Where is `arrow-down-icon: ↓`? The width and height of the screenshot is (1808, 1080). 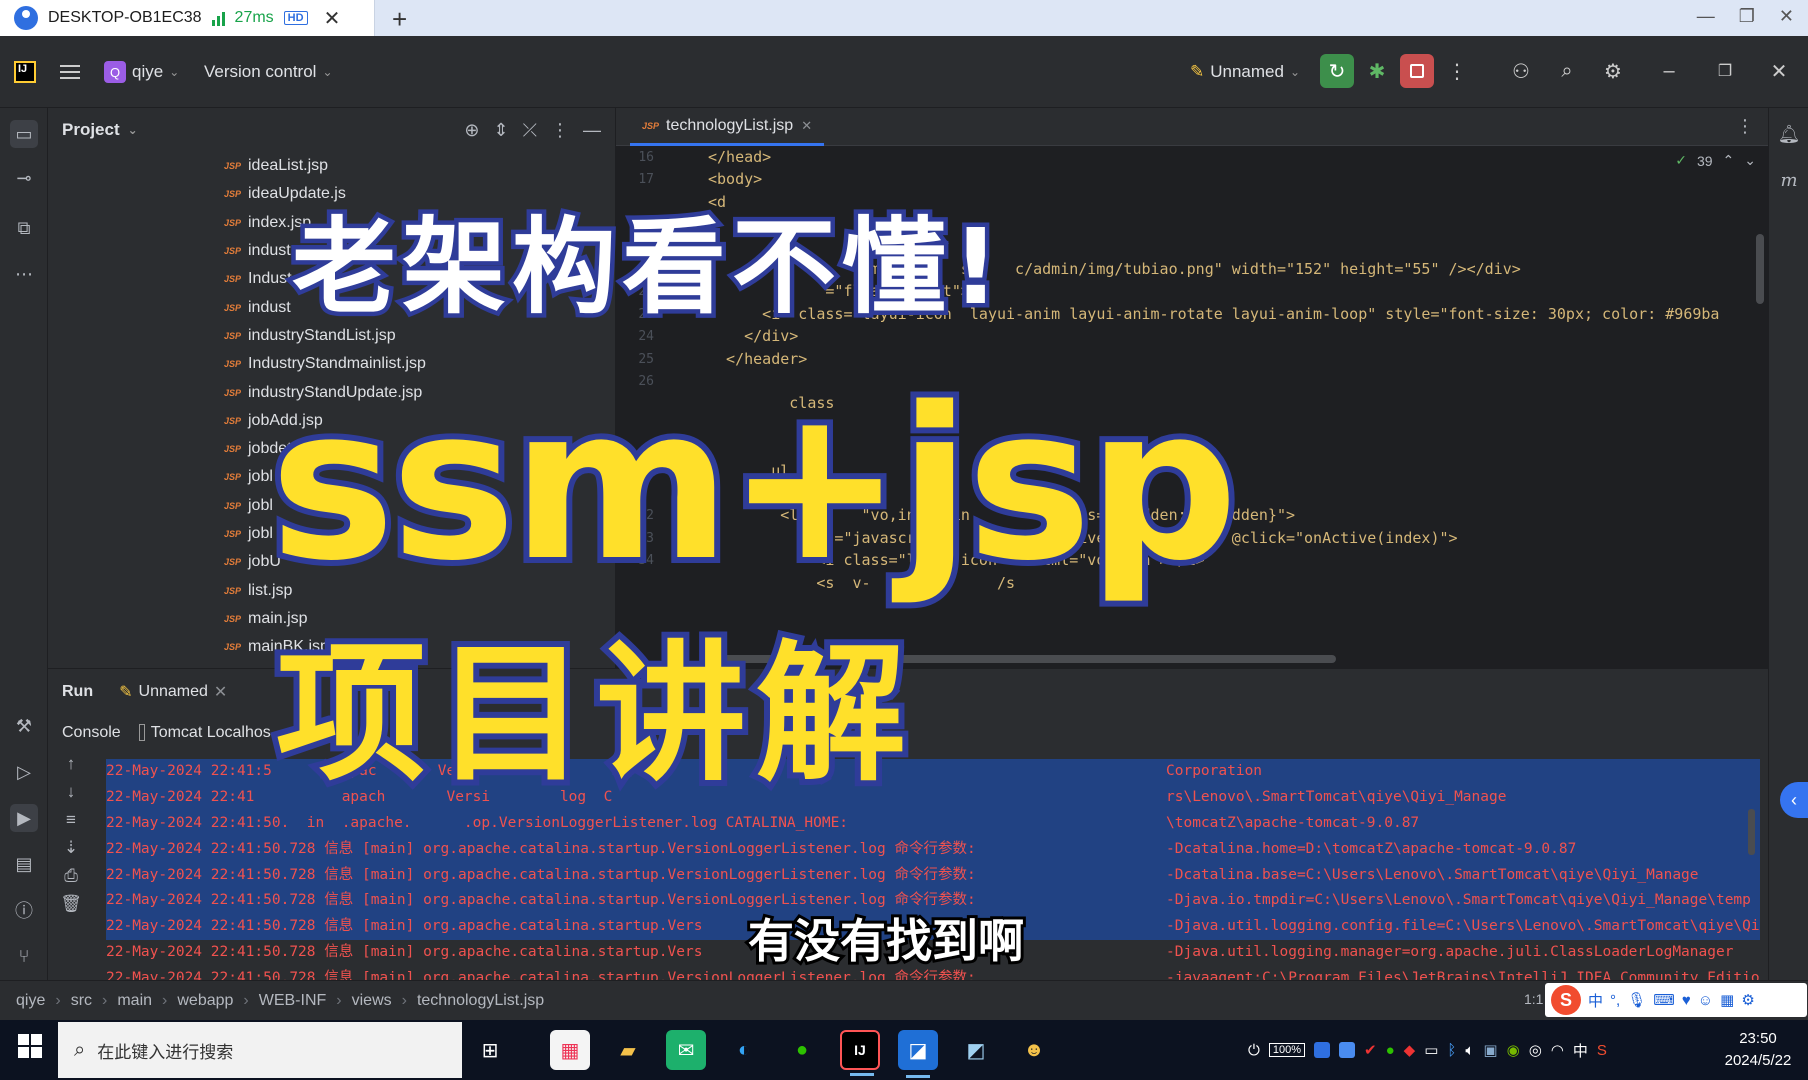
arrow-down-icon: ↓ is located at coordinates (71, 792).